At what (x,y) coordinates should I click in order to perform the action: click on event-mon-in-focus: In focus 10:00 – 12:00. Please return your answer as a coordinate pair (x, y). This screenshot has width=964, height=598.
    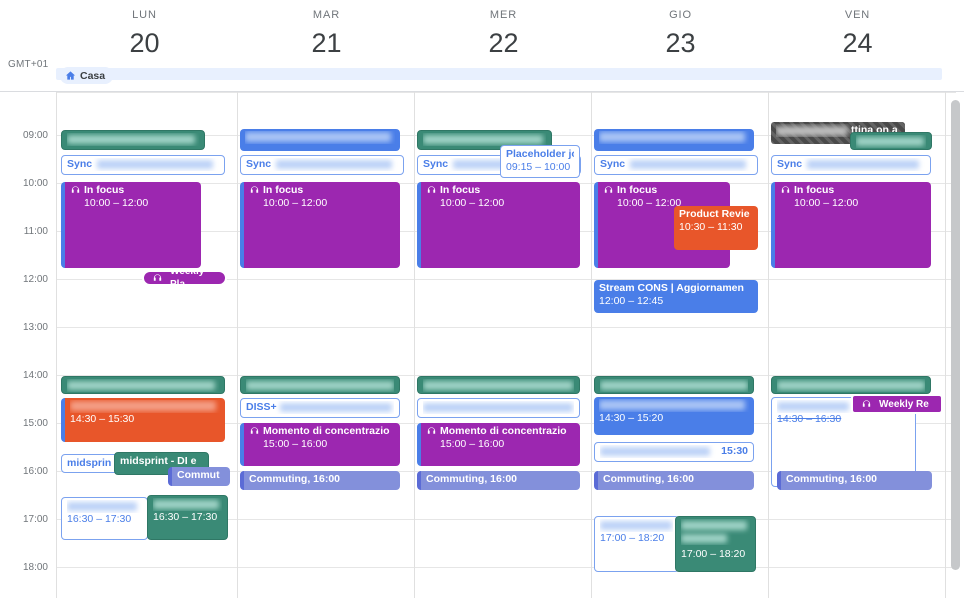
    Looking at the image, I should click on (131, 225).